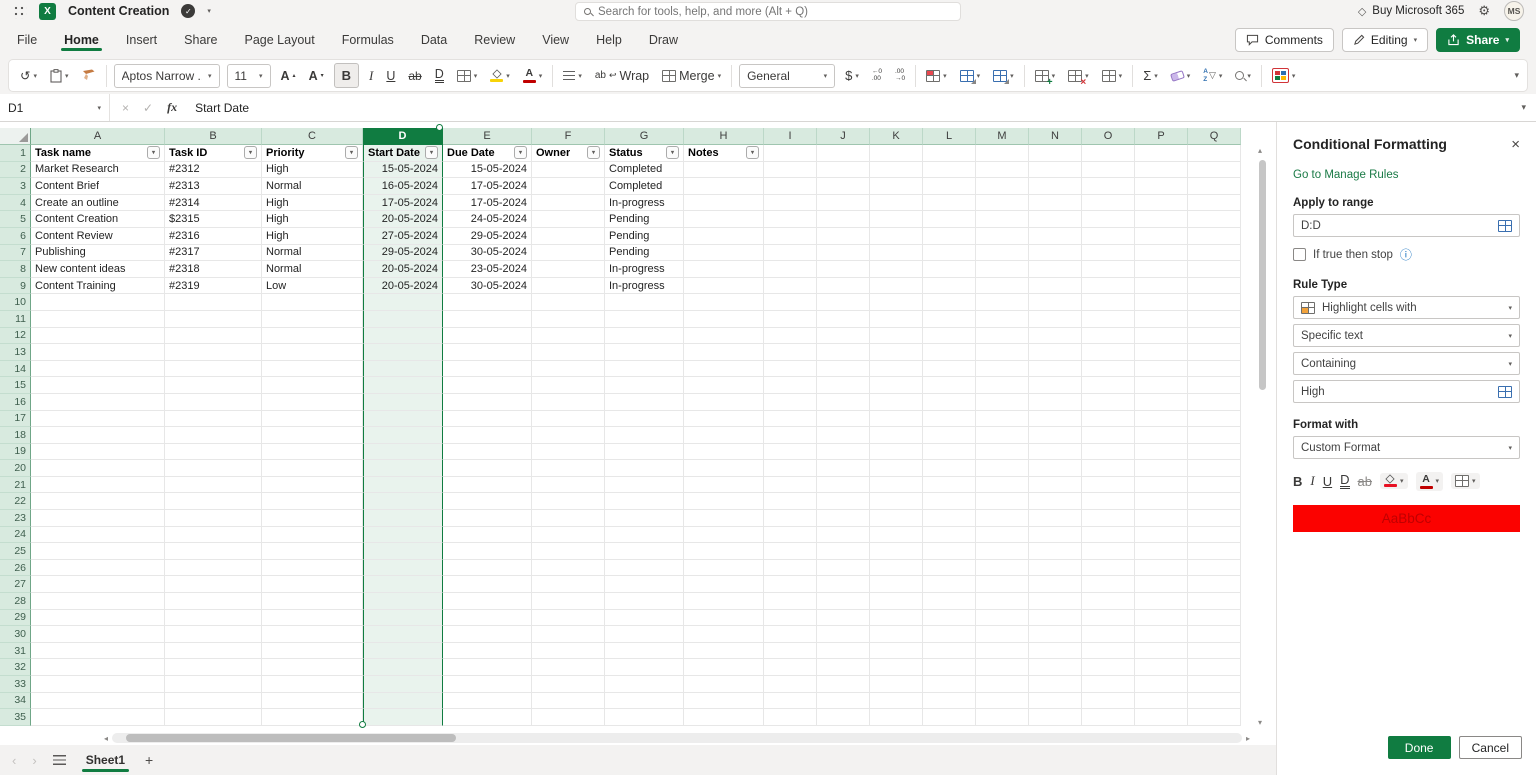 The image size is (1536, 775). Describe the element at coordinates (1262, 275) in the screenshot. I see `vertical-scroll-thumb` at that location.